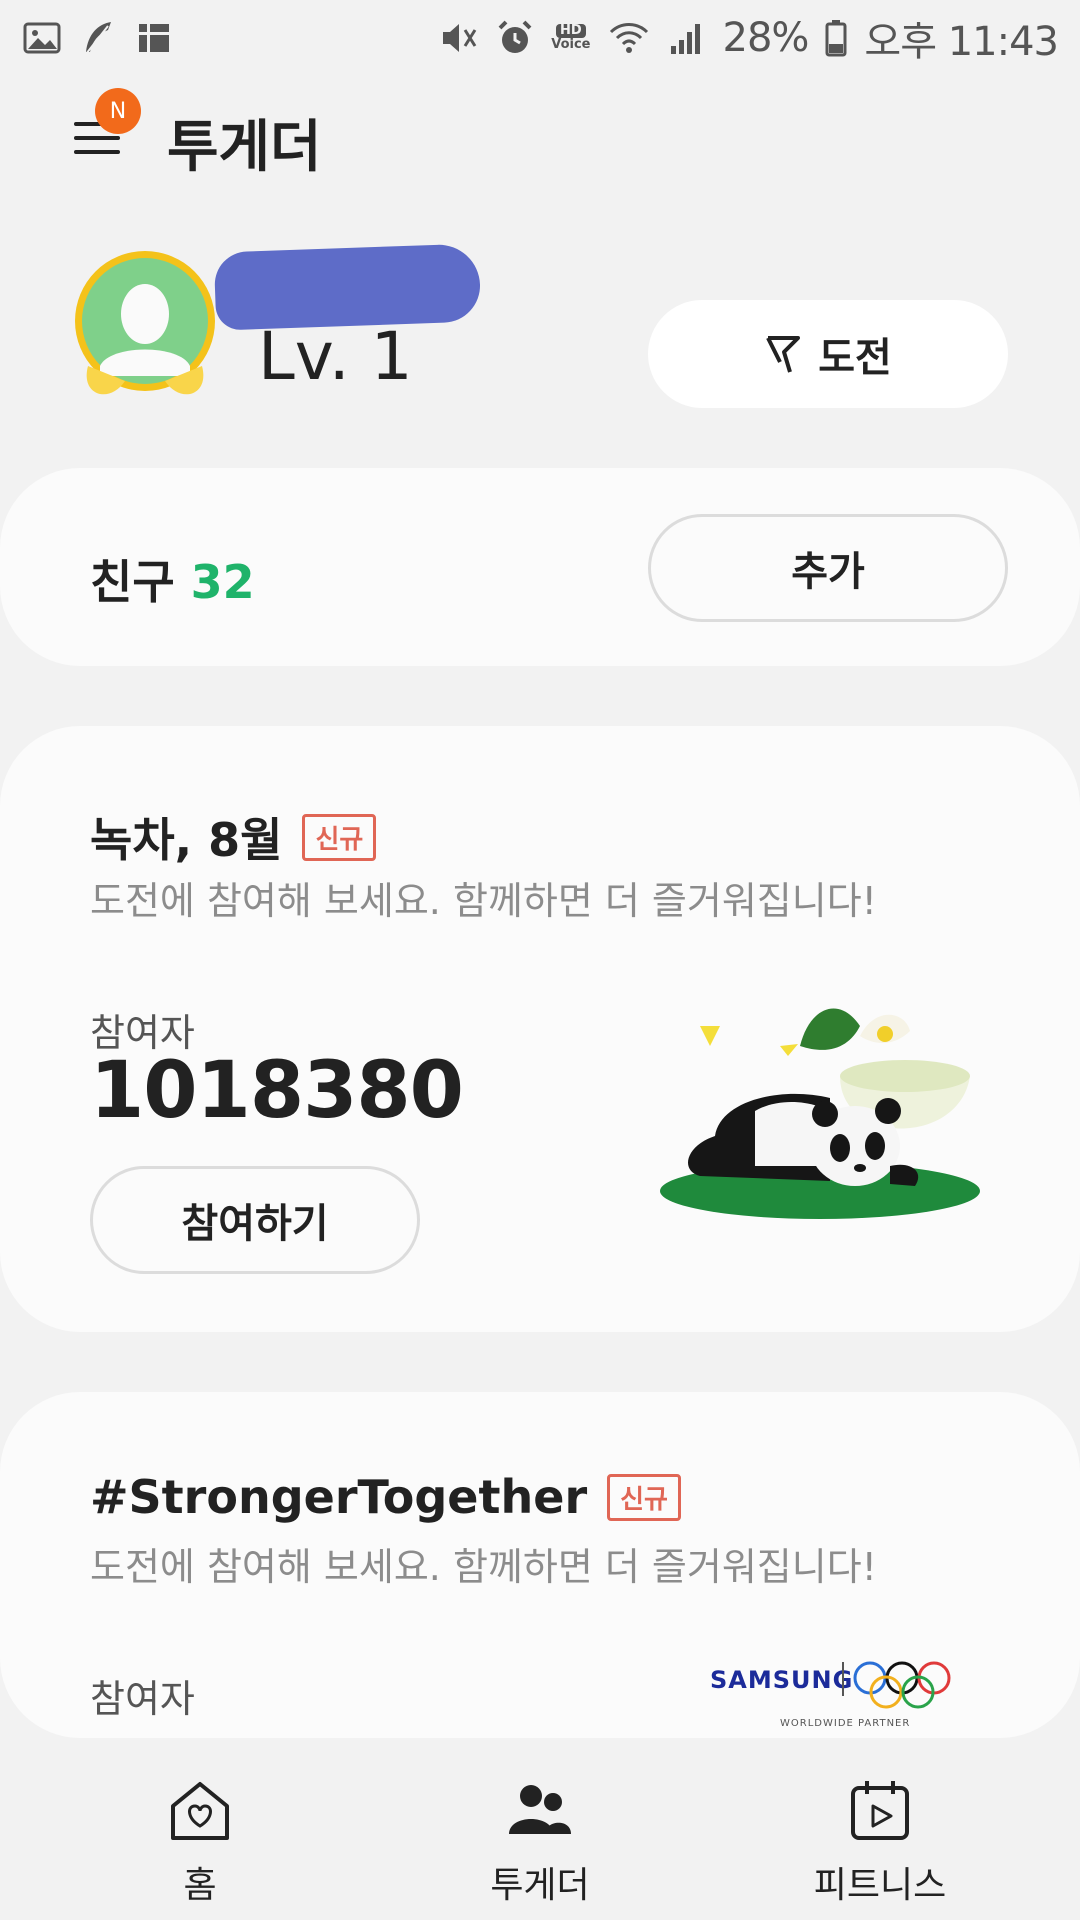 The width and height of the screenshot is (1080, 1920). What do you see at coordinates (277, 1091) in the screenshot?
I see `participants-count: 1018380` at bounding box center [277, 1091].